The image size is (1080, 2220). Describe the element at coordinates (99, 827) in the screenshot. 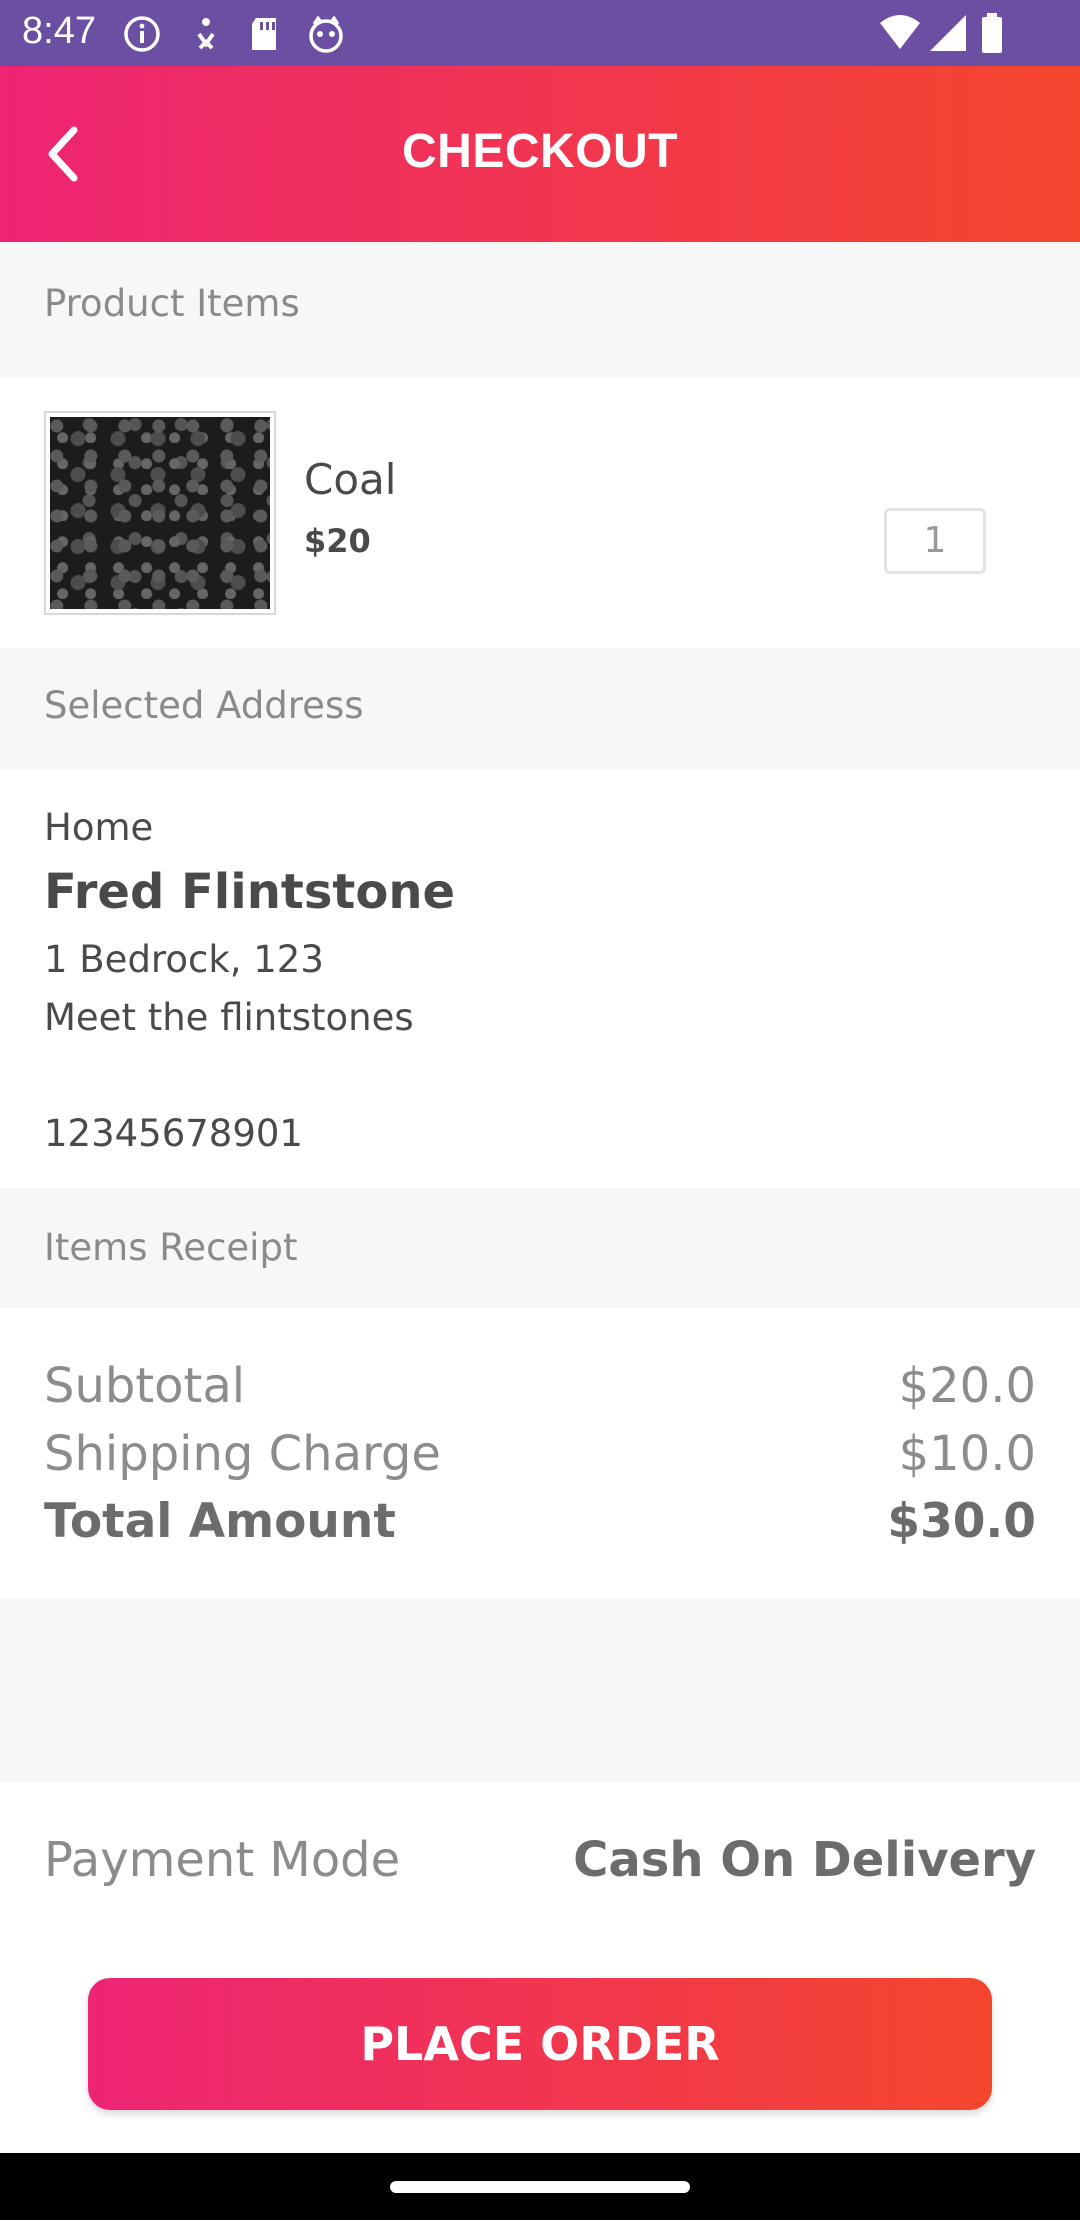

I see `address-type: Home` at that location.